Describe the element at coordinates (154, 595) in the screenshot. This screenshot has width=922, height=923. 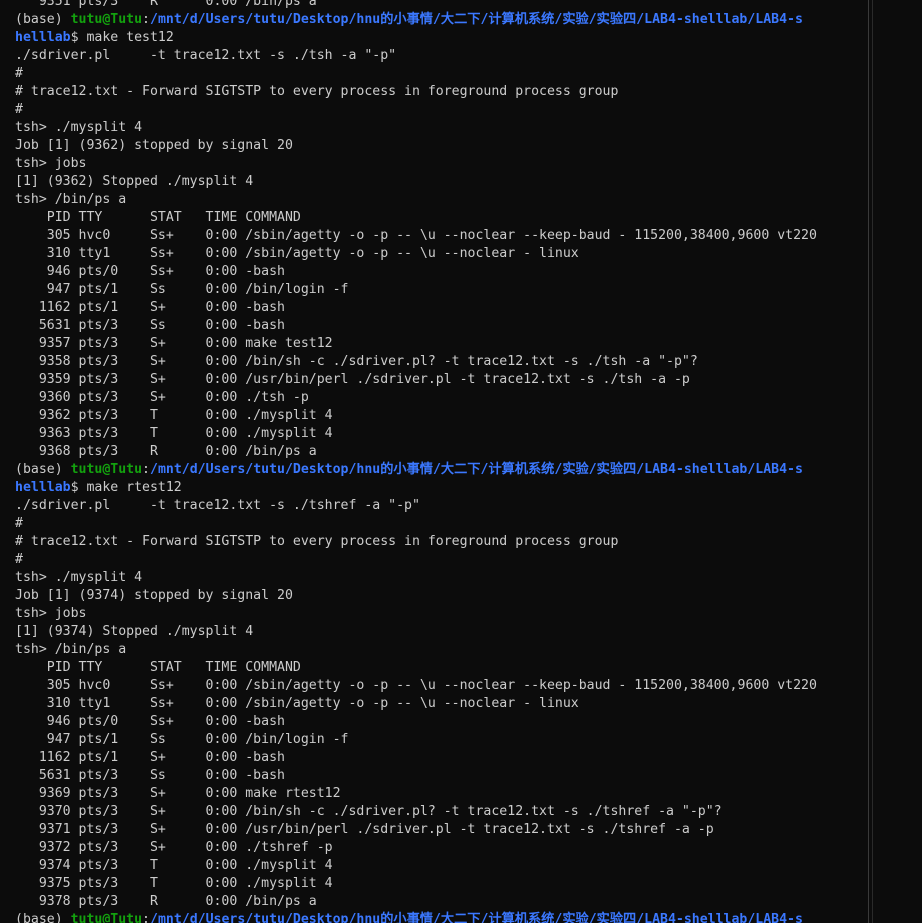
I see `output-line: Job [1] (9374) stopped by signal 20` at that location.